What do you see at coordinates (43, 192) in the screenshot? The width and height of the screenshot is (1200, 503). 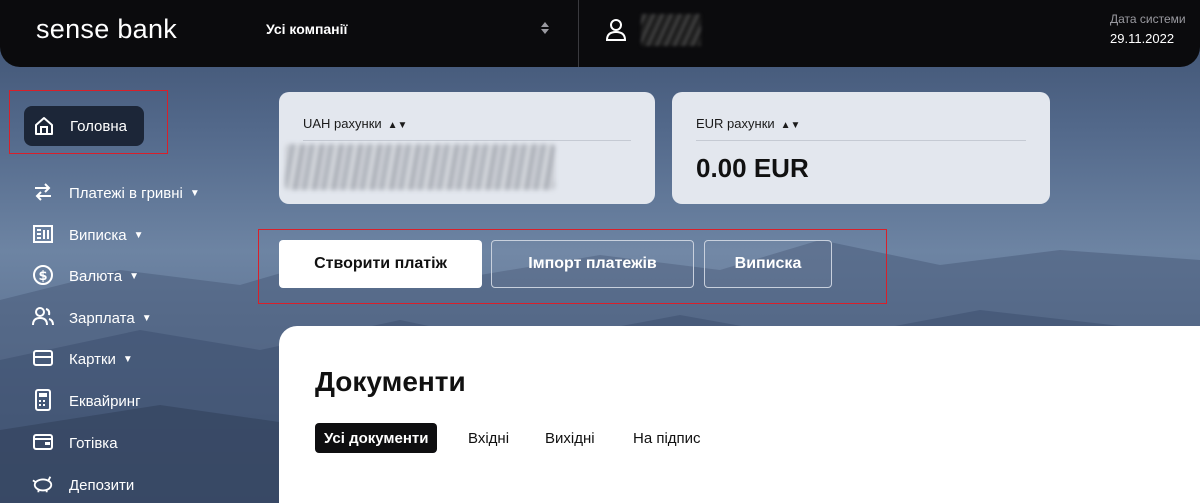 I see `transfer-arrows-icon` at bounding box center [43, 192].